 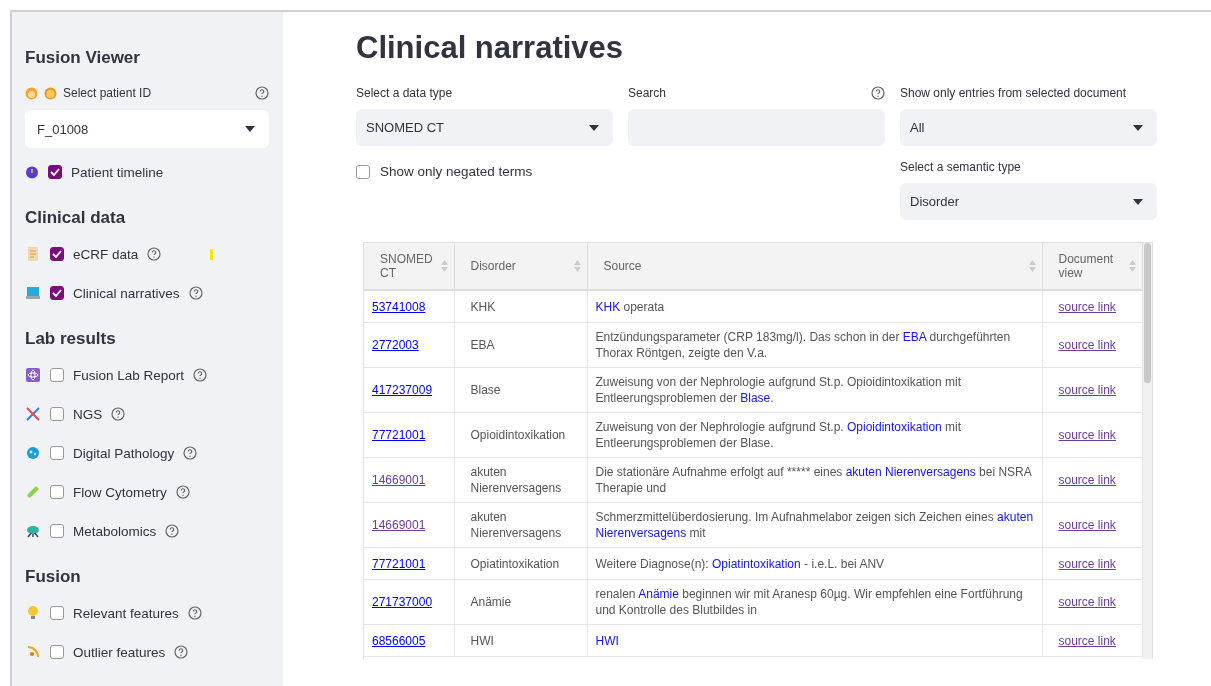 I want to click on source-text: KHK operata, so click(x=814, y=306).